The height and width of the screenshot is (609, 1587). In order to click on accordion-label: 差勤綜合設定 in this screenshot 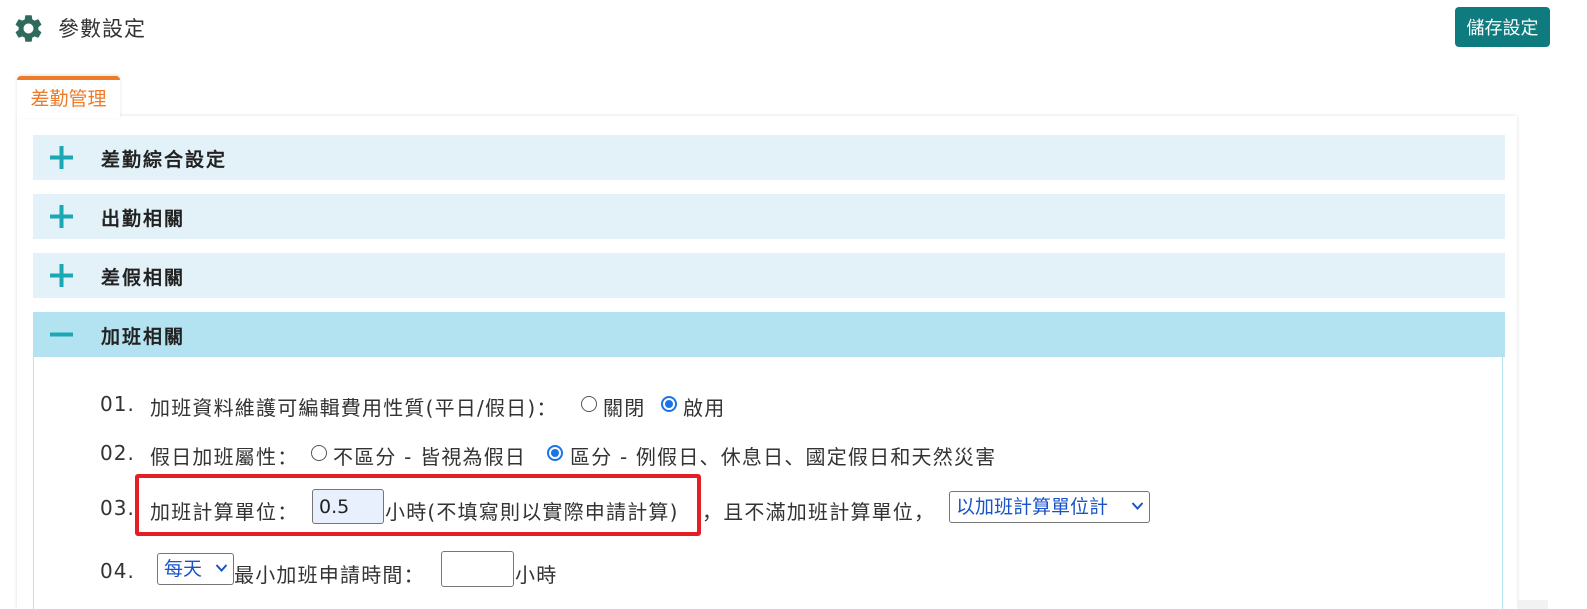, I will do `click(164, 160)`.